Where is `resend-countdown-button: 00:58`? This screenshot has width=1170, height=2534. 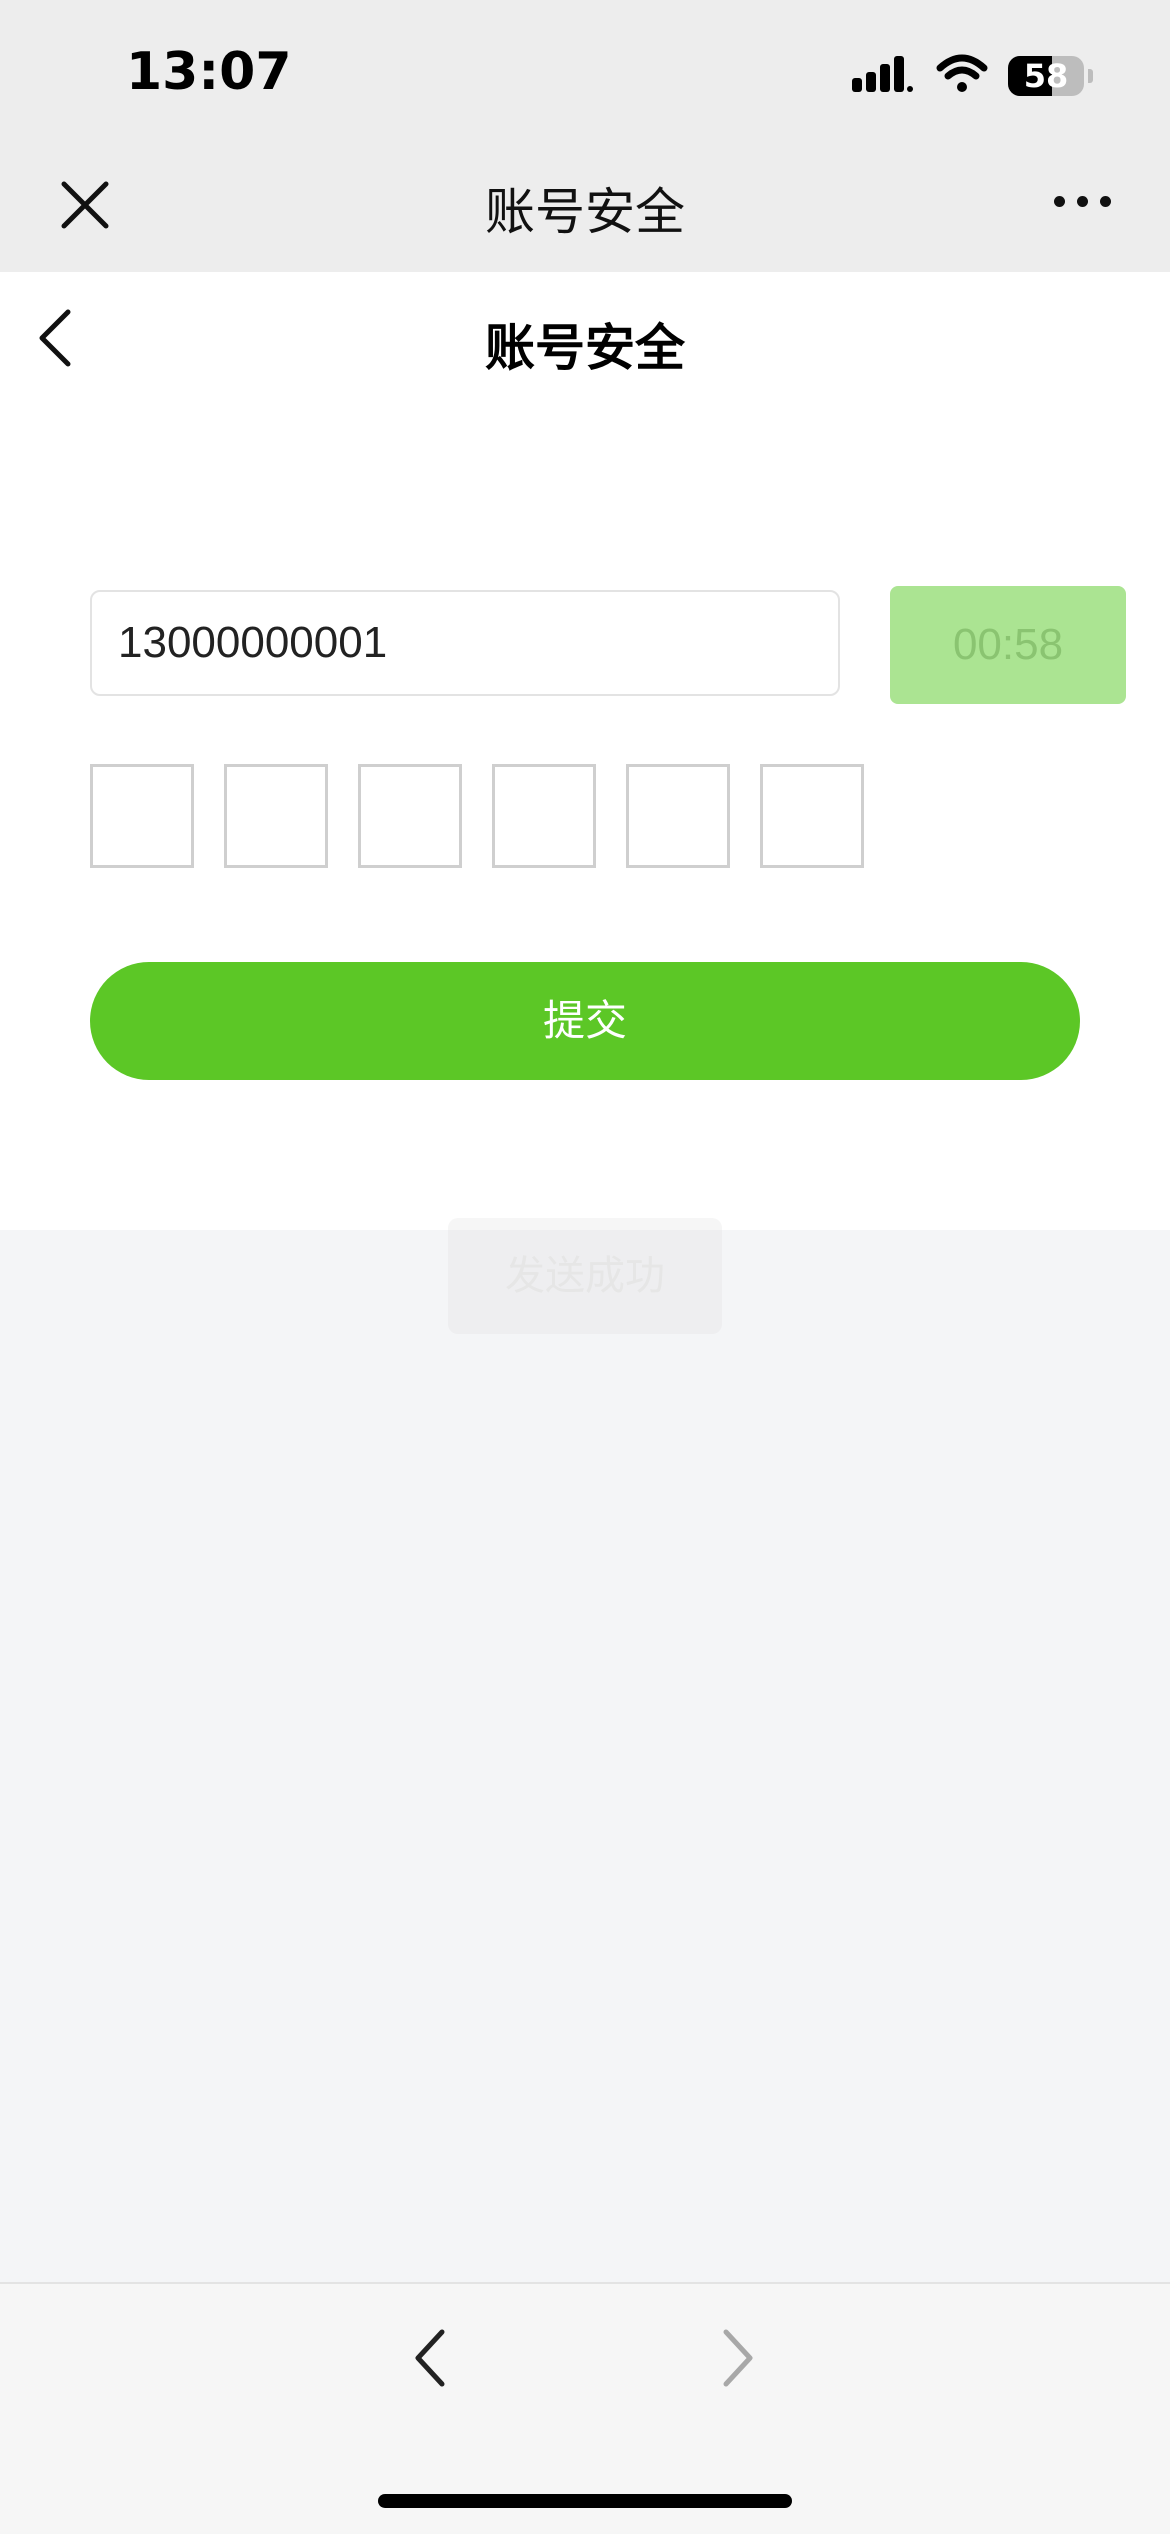 resend-countdown-button: 00:58 is located at coordinates (1008, 645).